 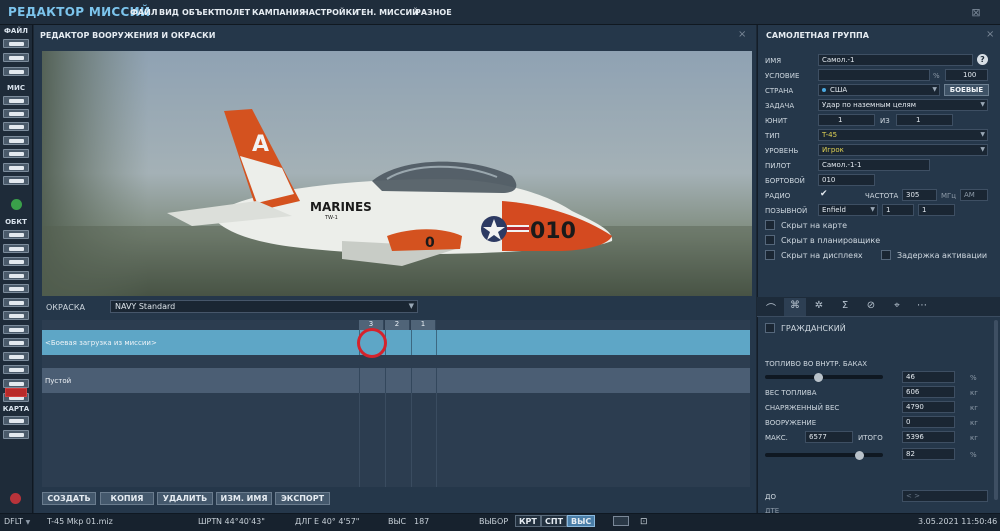 What do you see at coordinates (742, 34) in the screenshot?
I see `loadout-close-icon: ×` at bounding box center [742, 34].